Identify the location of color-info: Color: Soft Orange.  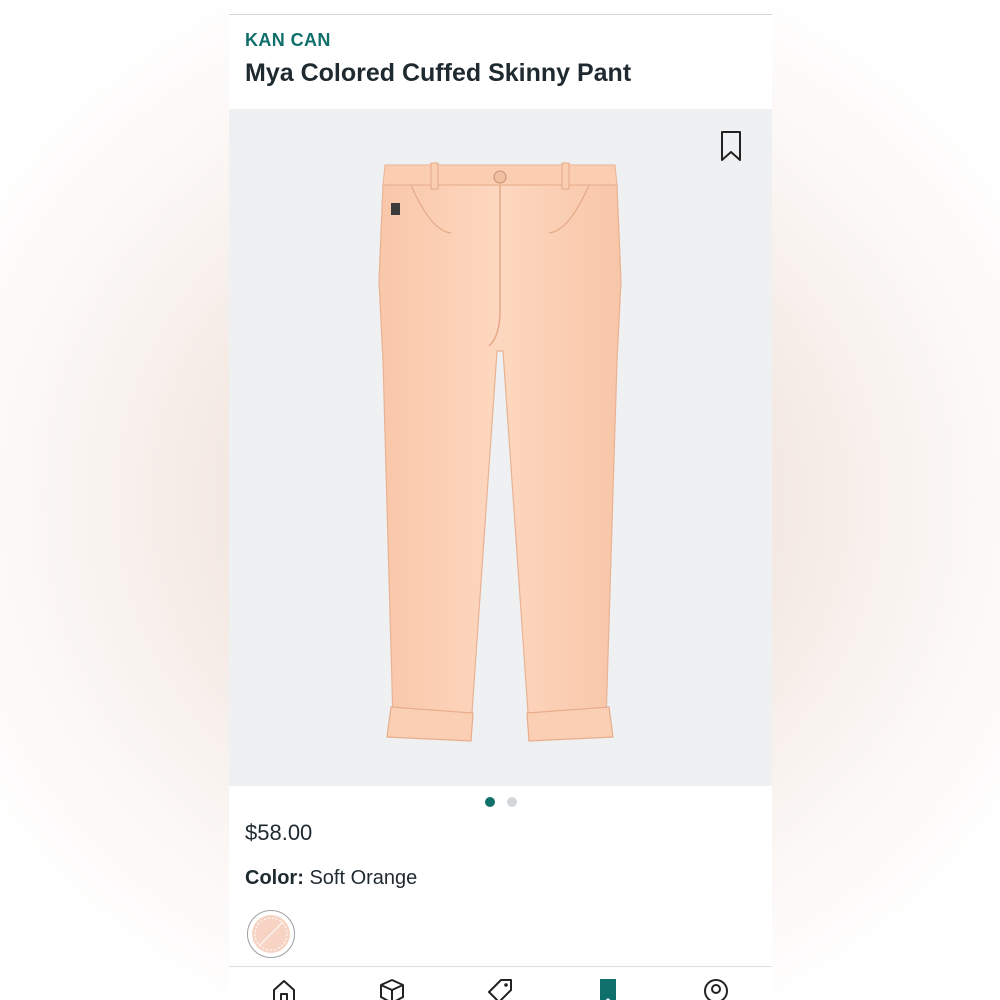
(331, 878).